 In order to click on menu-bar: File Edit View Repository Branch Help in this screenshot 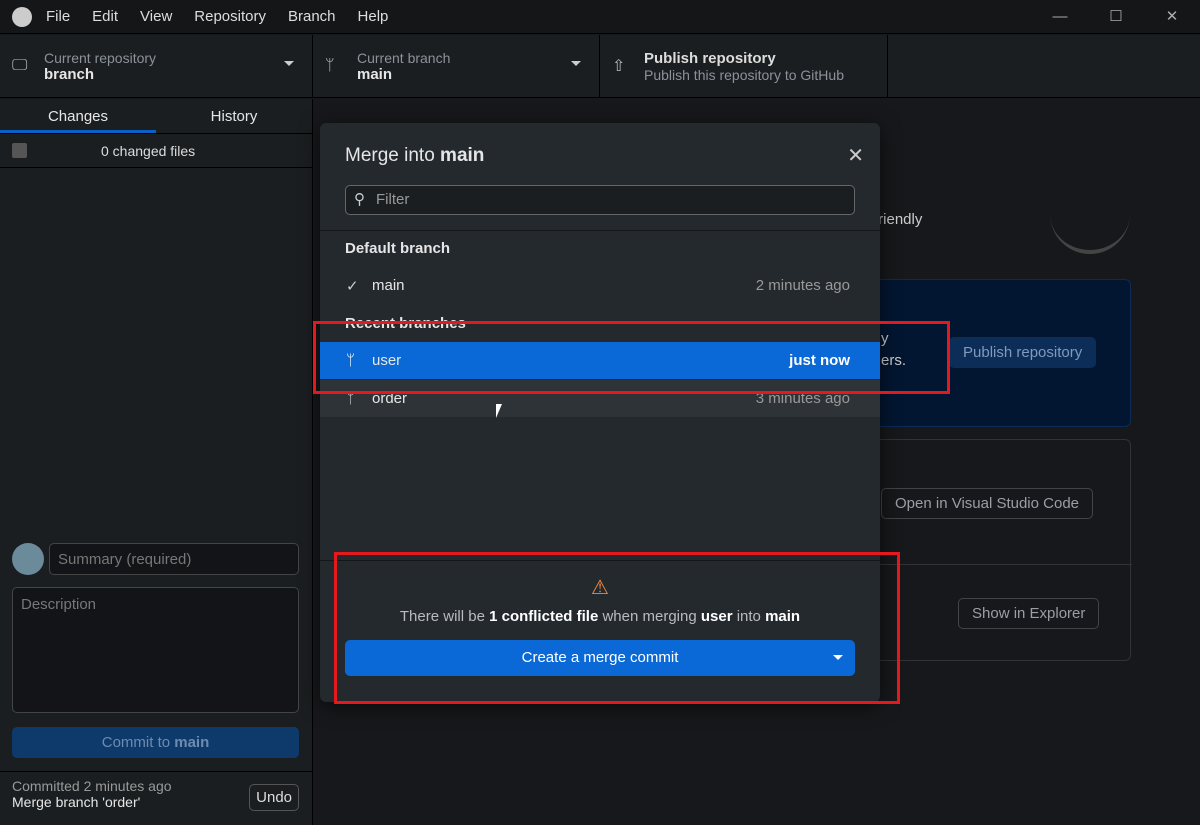, I will do `click(228, 16)`.